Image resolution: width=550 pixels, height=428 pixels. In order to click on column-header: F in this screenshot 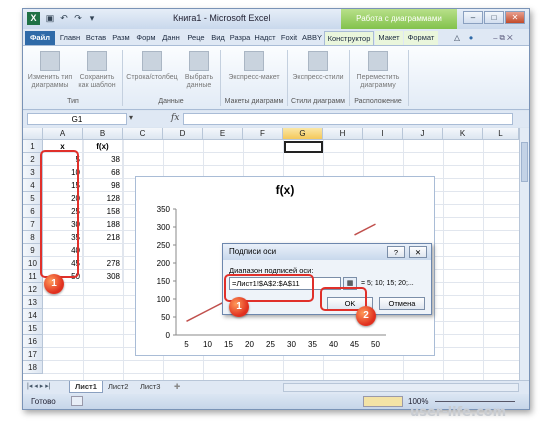, I will do `click(263, 134)`.